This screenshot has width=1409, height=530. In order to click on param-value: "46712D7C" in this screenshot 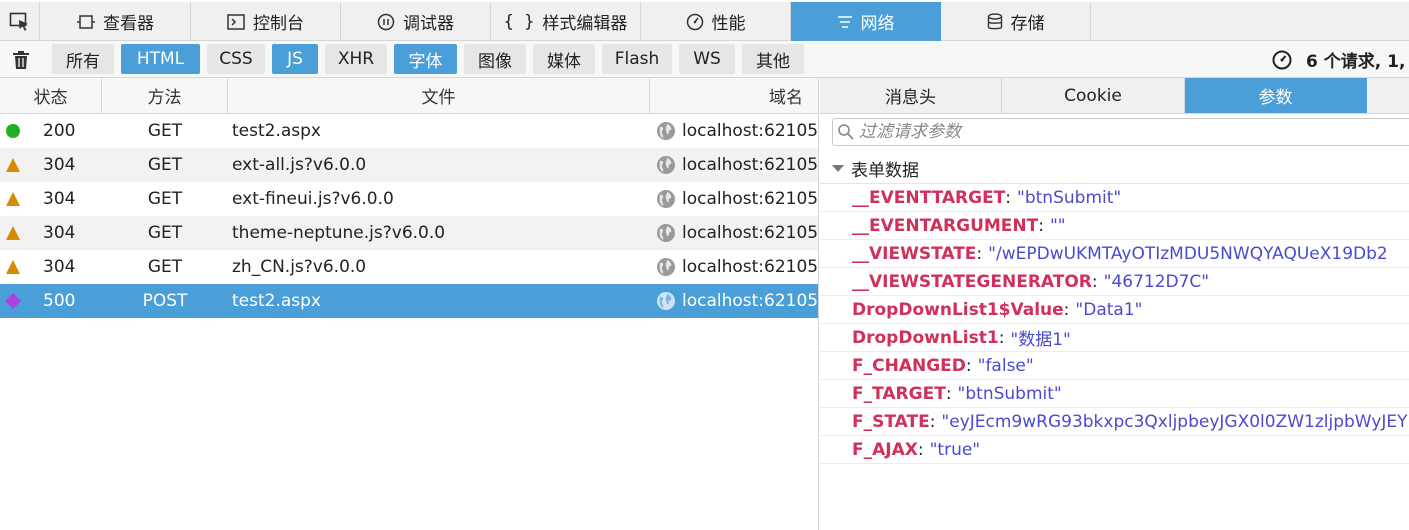, I will do `click(1156, 281)`.